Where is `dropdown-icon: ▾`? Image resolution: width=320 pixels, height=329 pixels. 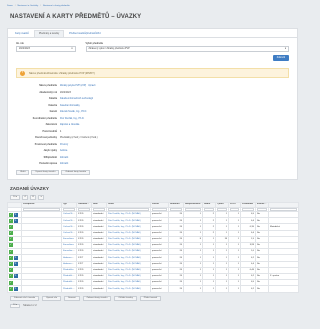
dropdown-icon: ▾ is located at coordinates (41, 197).